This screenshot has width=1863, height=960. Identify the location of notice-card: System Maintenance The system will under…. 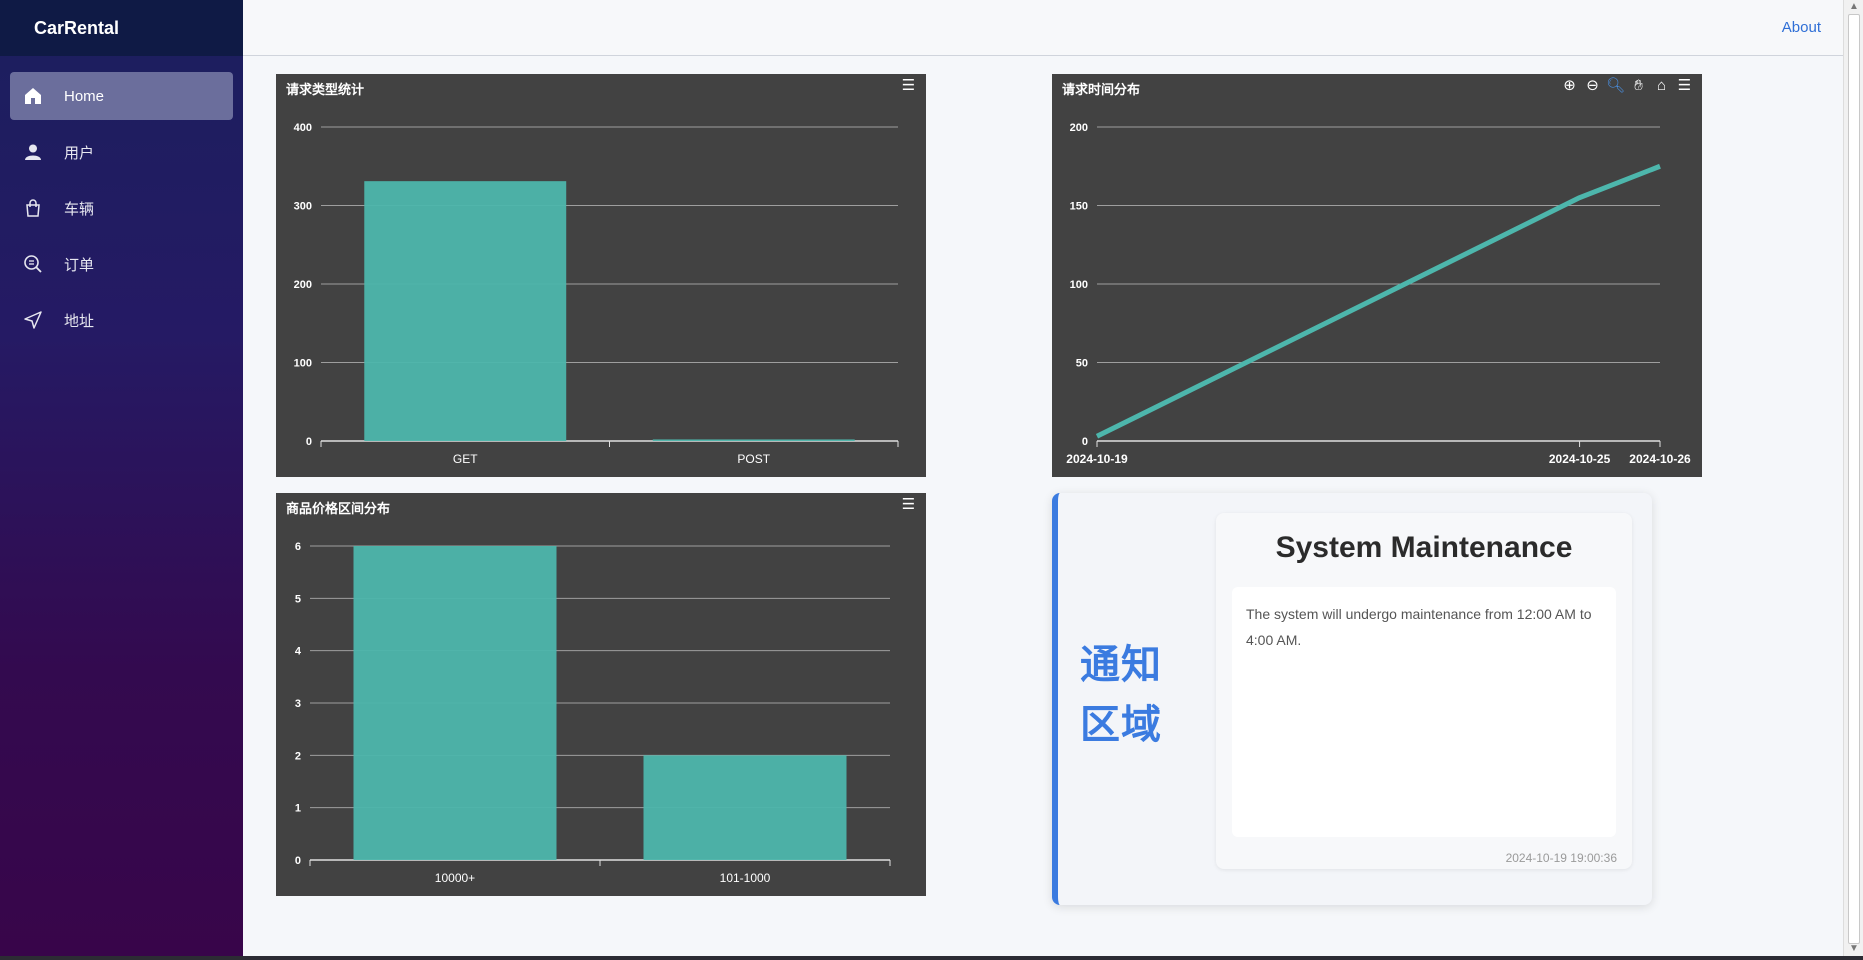
(1424, 691).